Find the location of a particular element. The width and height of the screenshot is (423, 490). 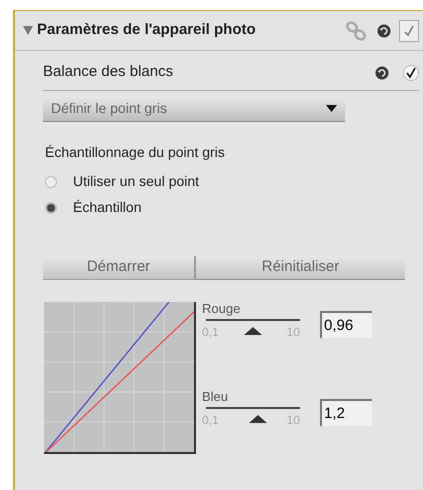

value-field: 1,2 is located at coordinates (346, 412).